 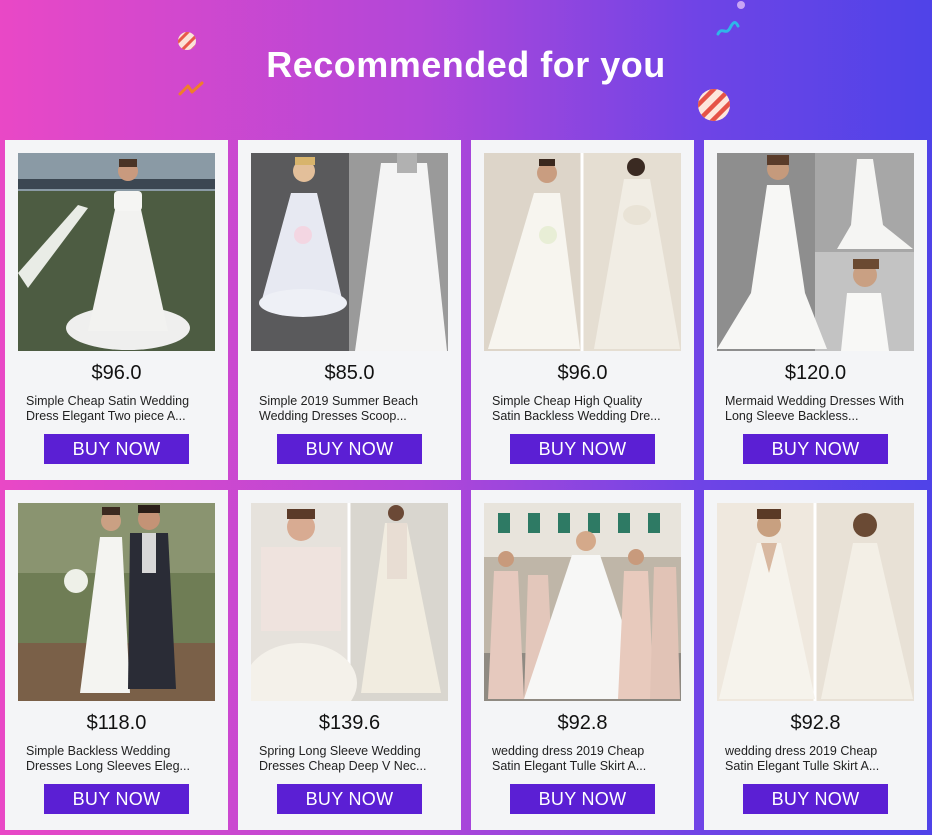 What do you see at coordinates (116, 723) in the screenshot?
I see `product-price: $118.0` at bounding box center [116, 723].